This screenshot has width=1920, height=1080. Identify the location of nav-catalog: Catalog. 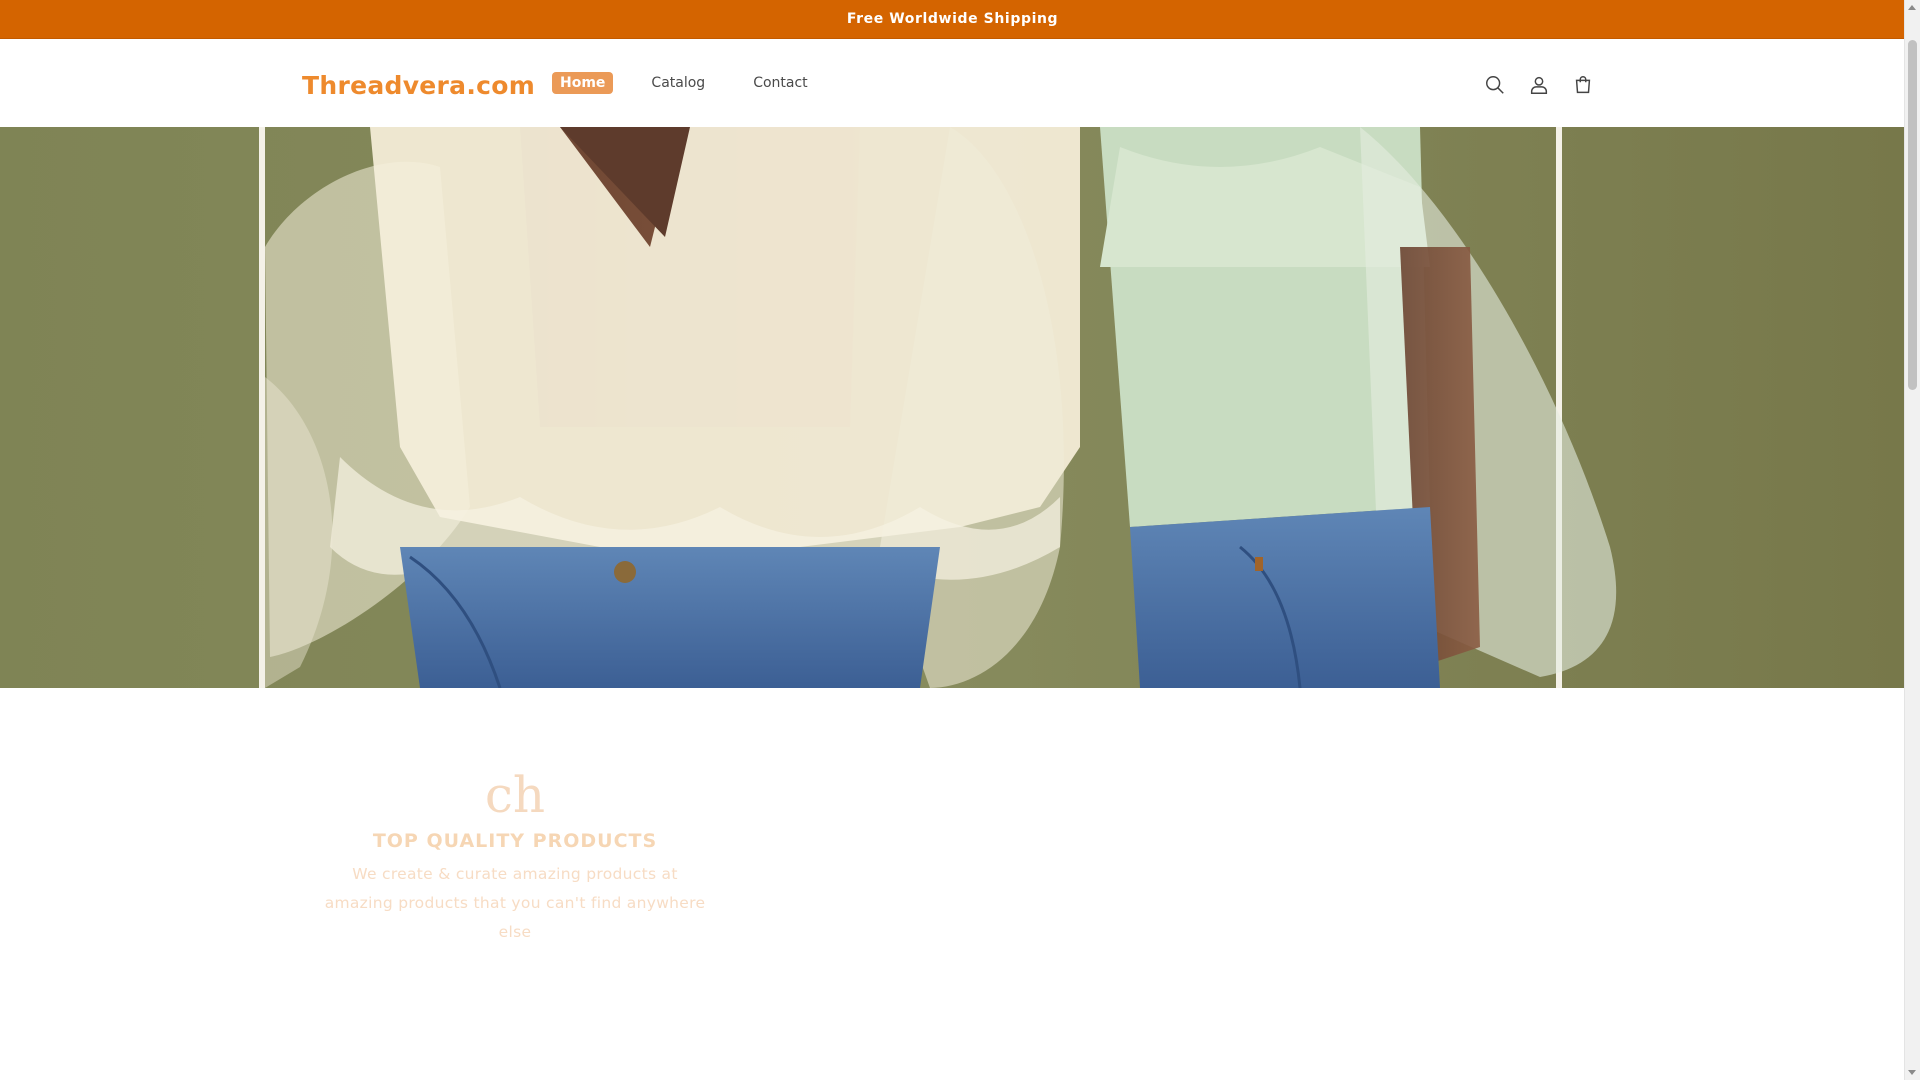
(678, 83).